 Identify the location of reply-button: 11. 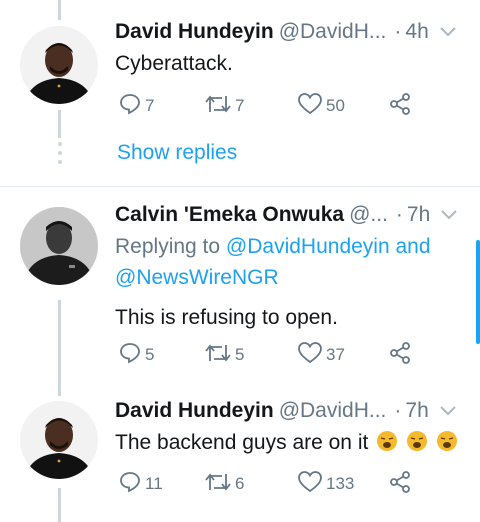
(140, 484).